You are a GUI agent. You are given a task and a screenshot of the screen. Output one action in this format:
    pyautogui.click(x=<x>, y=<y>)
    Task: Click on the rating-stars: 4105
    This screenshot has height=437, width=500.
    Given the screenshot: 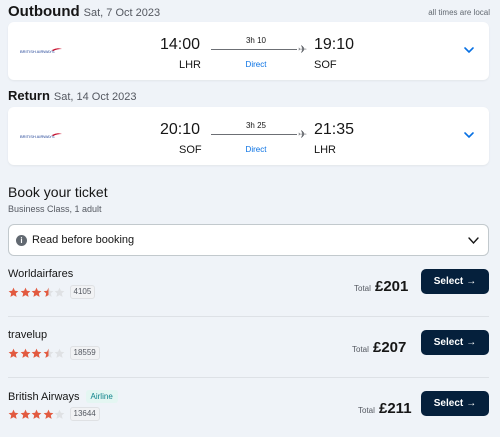 What is the action you would take?
    pyautogui.click(x=52, y=292)
    